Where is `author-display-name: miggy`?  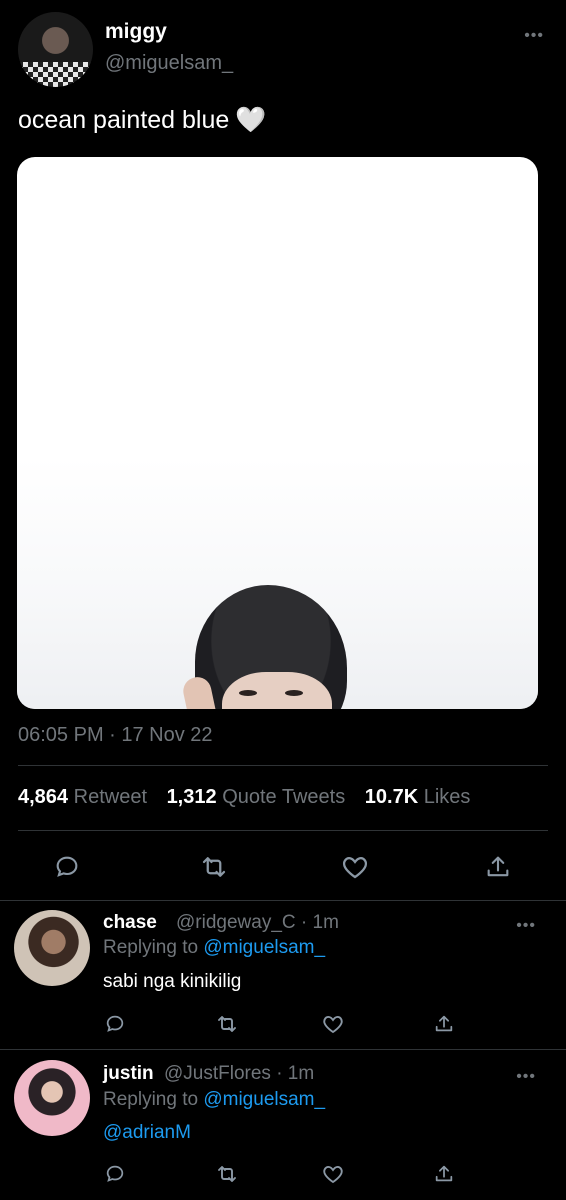 author-display-name: miggy is located at coordinates (136, 32).